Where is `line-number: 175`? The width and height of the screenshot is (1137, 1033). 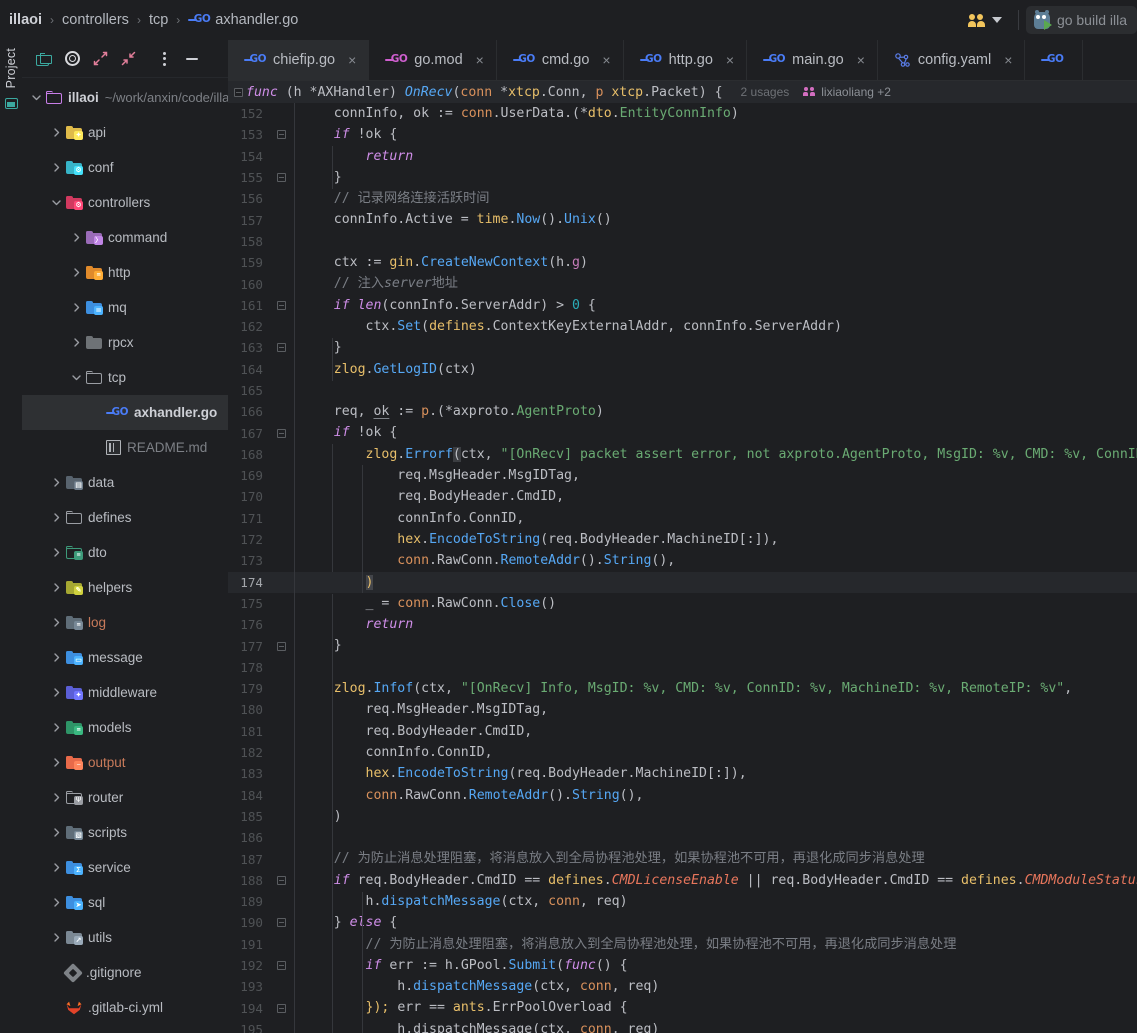
line-number: 175 is located at coordinates (250, 603).